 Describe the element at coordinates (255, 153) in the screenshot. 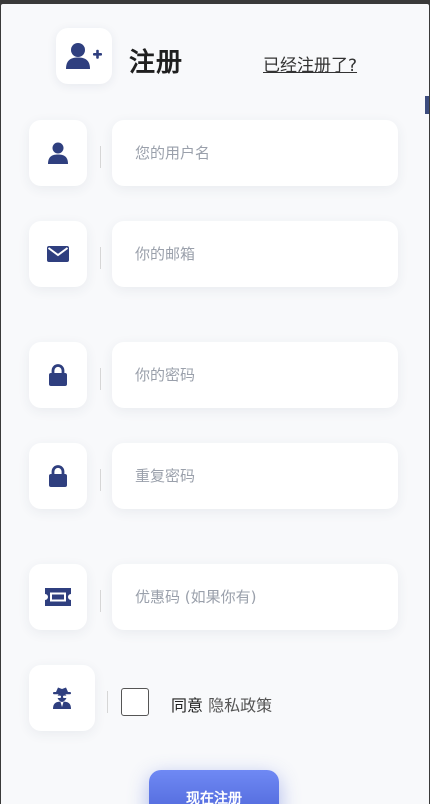

I see `username-input` at that location.